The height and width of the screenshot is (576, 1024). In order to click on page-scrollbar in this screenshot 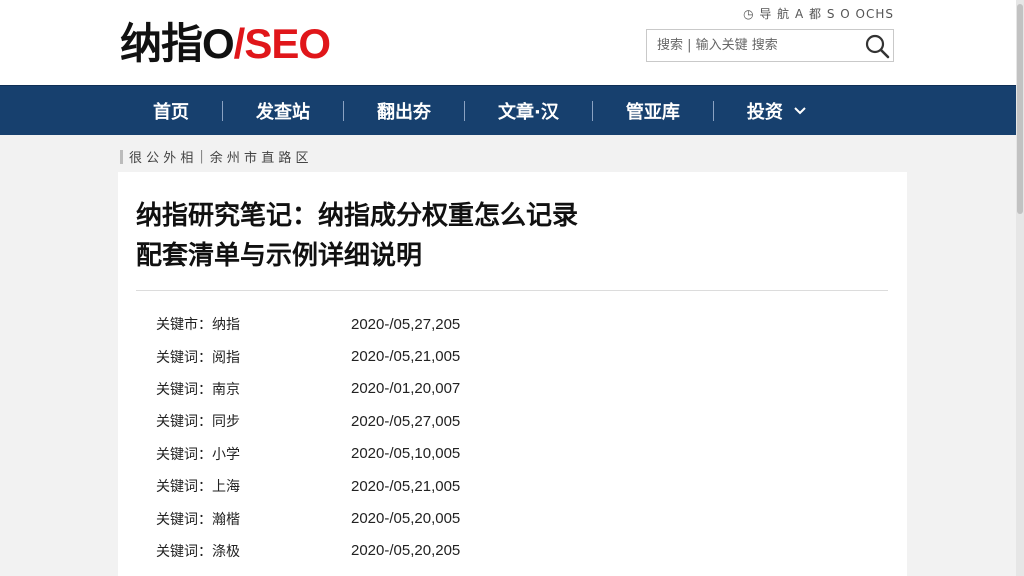, I will do `click(1020, 288)`.